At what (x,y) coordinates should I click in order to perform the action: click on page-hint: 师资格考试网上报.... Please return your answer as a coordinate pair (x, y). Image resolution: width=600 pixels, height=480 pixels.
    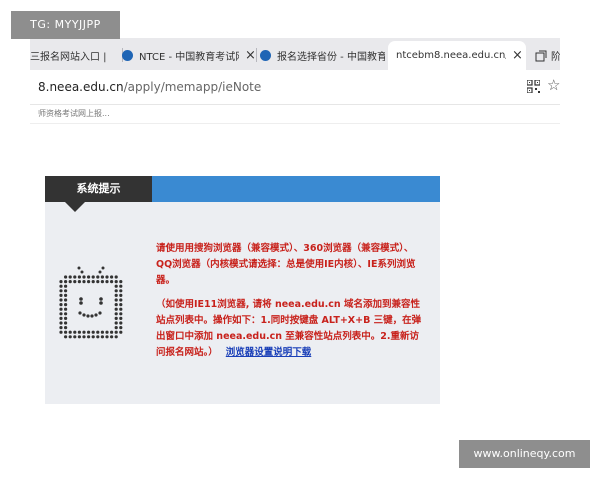
    Looking at the image, I should click on (295, 114).